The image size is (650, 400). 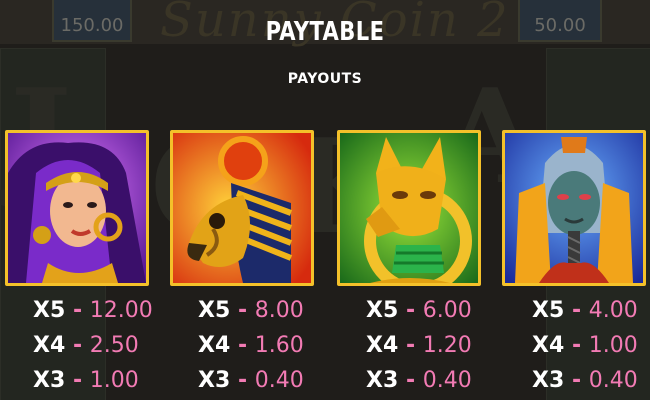 I want to click on horus-symbol, so click(x=242, y=208).